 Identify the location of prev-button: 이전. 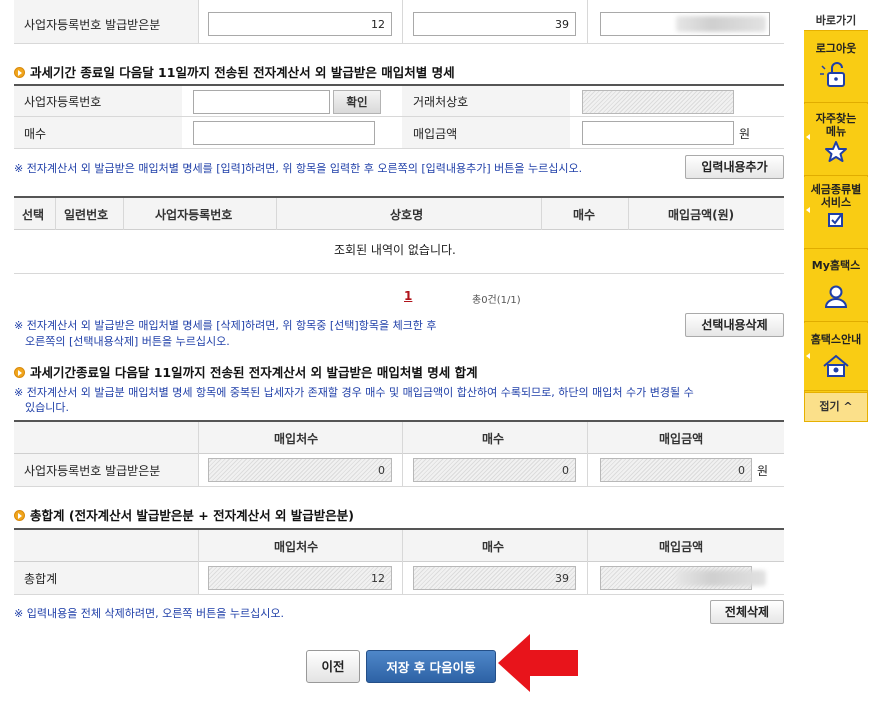
(333, 666).